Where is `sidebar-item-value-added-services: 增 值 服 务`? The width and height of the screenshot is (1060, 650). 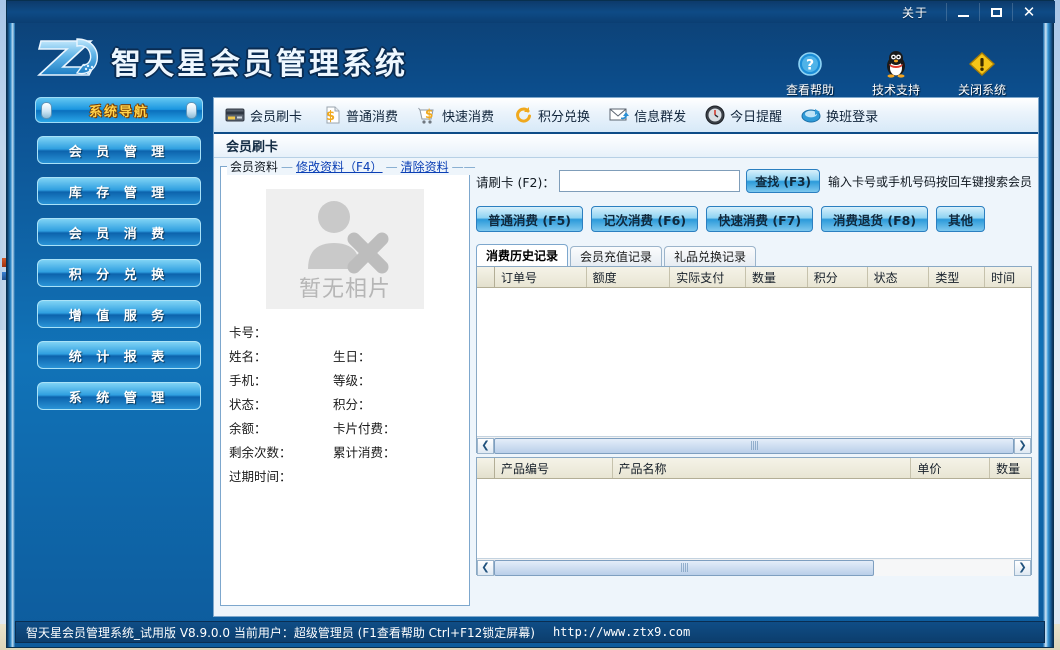 sidebar-item-value-added-services: 增 值 服 务 is located at coordinates (119, 314).